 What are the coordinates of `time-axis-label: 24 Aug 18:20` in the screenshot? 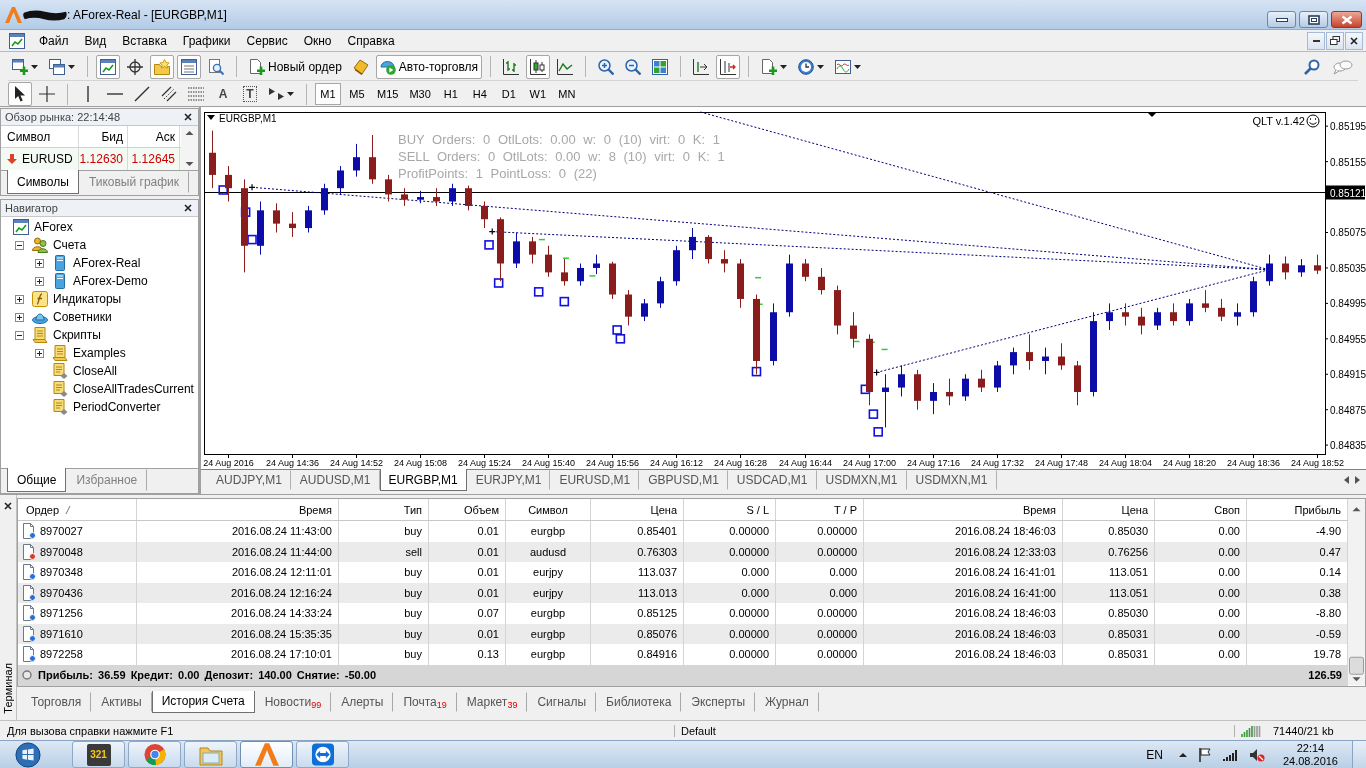 It's located at (1189, 463).